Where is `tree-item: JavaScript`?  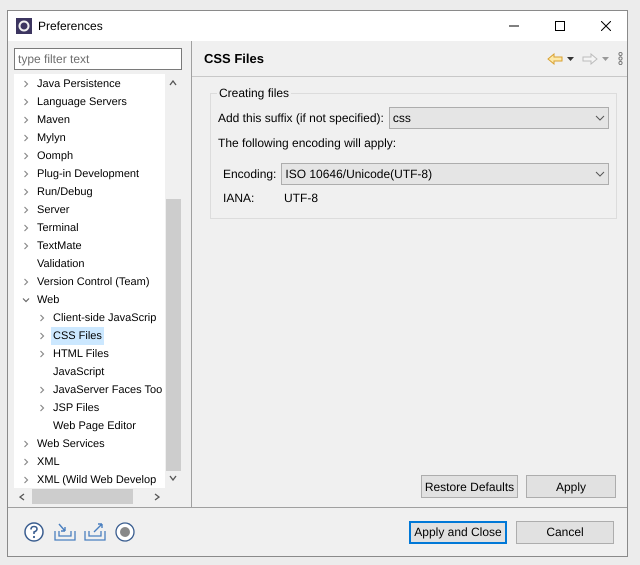 tree-item: JavaScript is located at coordinates (78, 372).